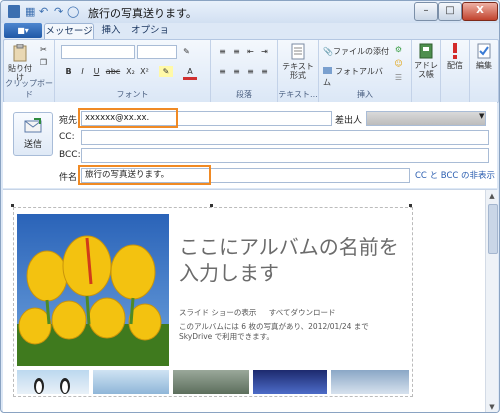 Image resolution: width=500 pixels, height=413 pixels. What do you see at coordinates (426, 61) in the screenshot?
I see `address-book-button: アドレス帳` at bounding box center [426, 61].